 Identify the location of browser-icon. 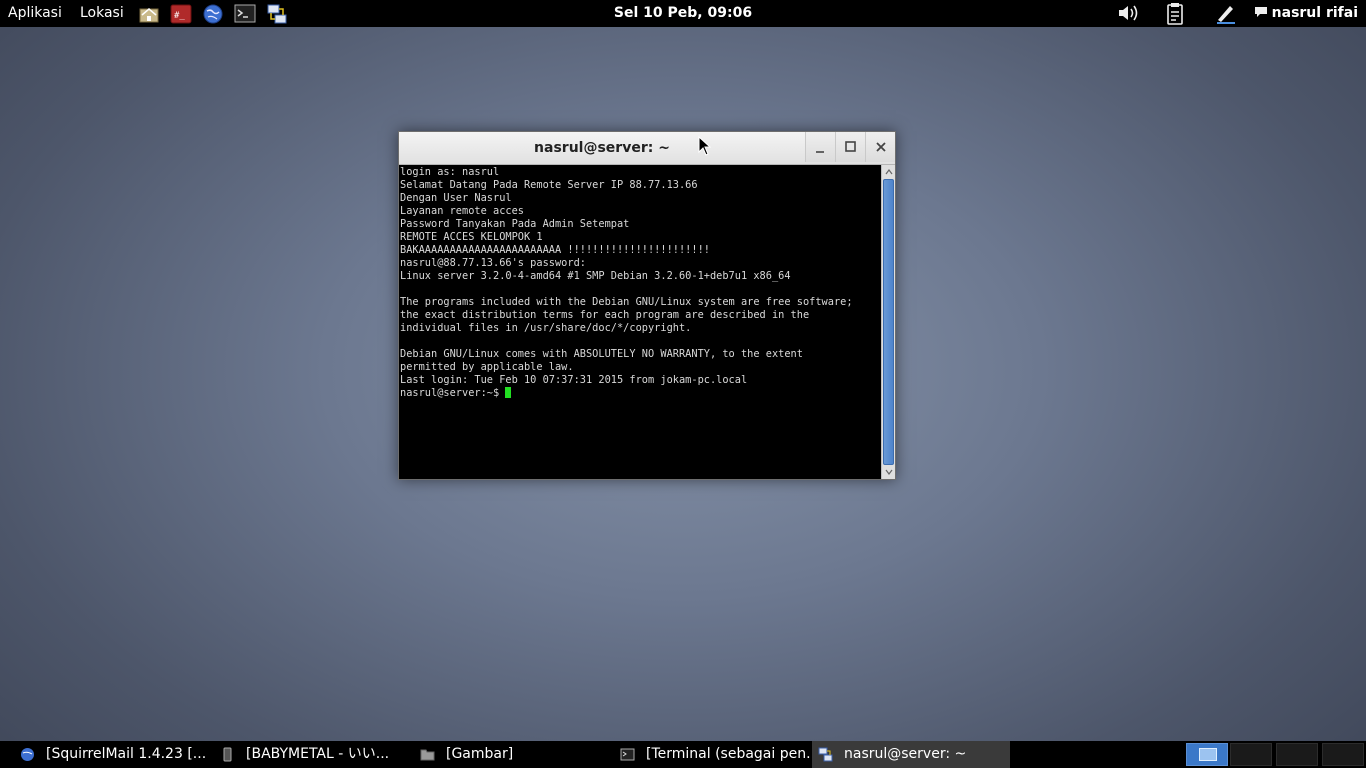
(27, 754).